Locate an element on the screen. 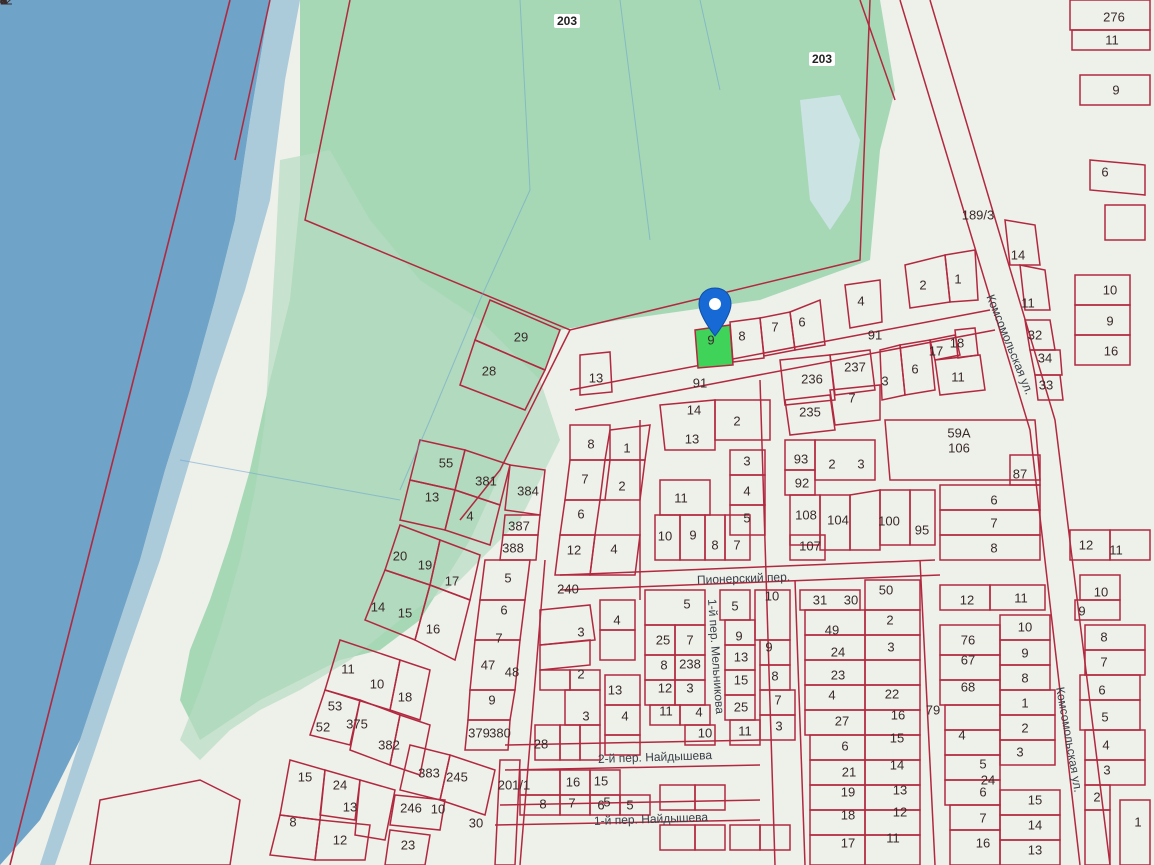 The width and height of the screenshot is (1154, 865). parcel-number-label: 24 is located at coordinates (988, 780).